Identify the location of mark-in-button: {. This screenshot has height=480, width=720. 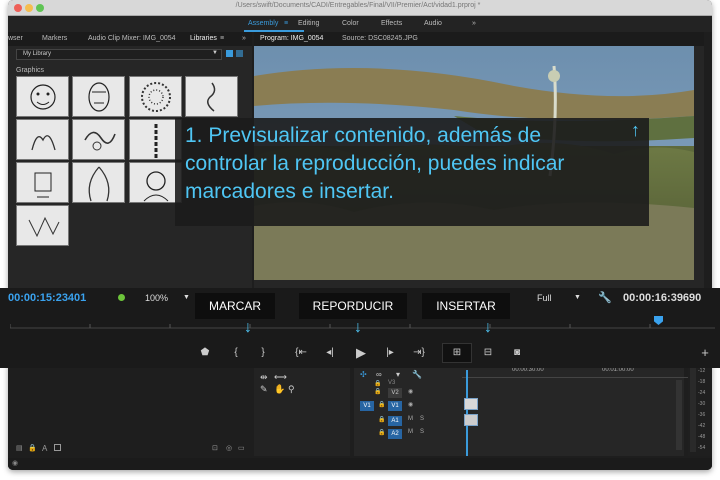
(236, 353).